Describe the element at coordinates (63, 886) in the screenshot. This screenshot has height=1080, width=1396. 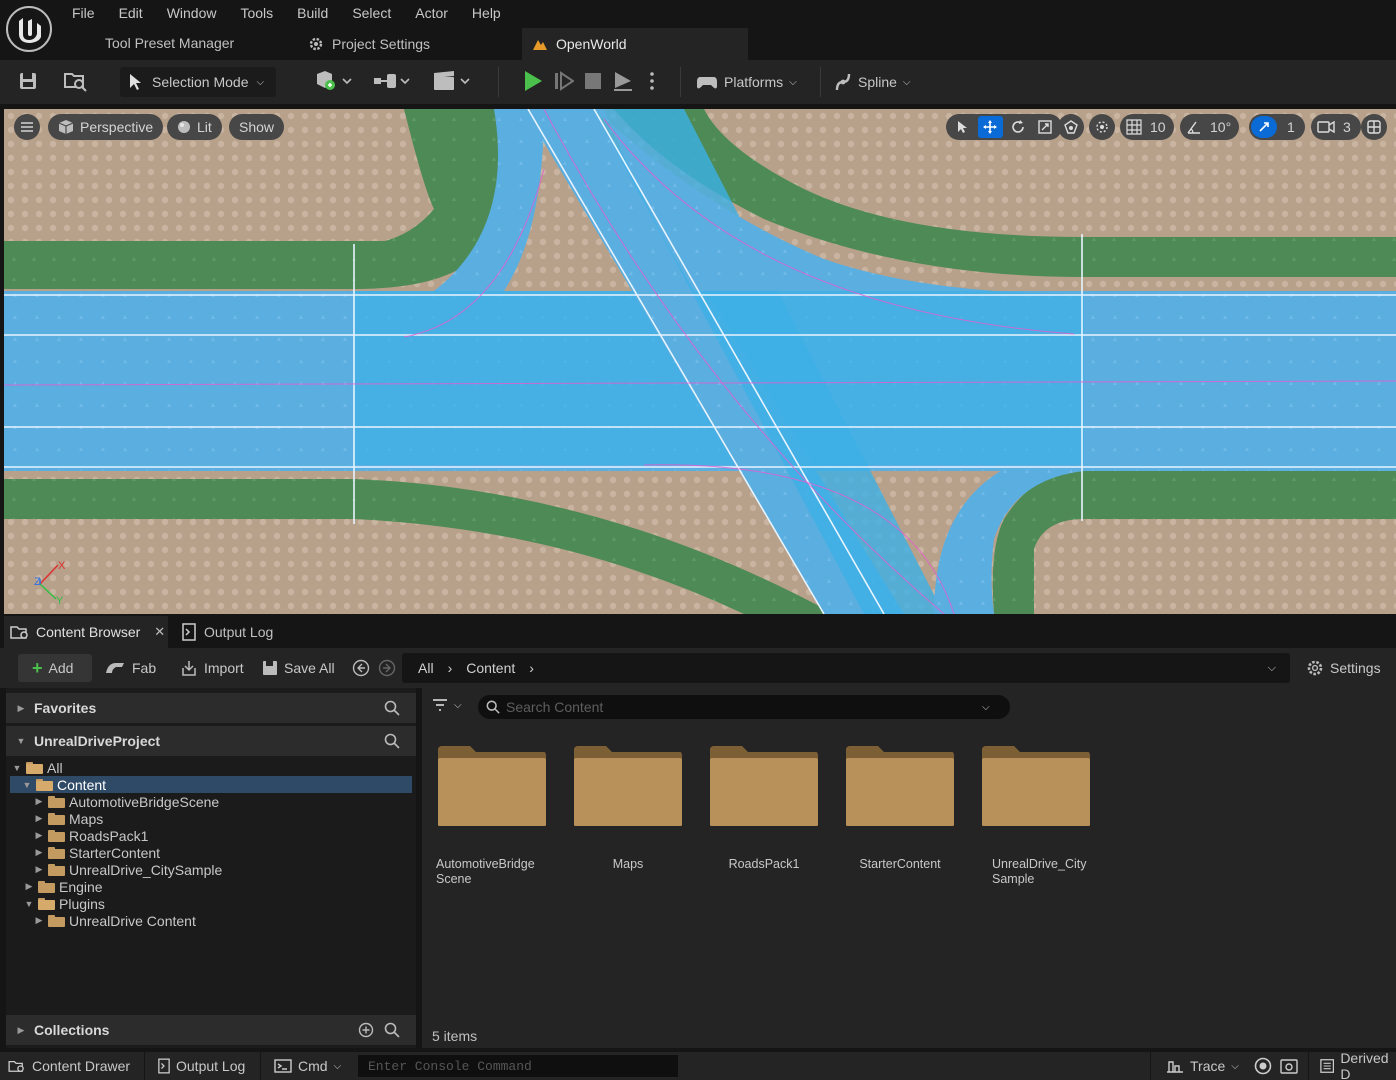
I see `tree-item-engine: ▶ Engine` at that location.